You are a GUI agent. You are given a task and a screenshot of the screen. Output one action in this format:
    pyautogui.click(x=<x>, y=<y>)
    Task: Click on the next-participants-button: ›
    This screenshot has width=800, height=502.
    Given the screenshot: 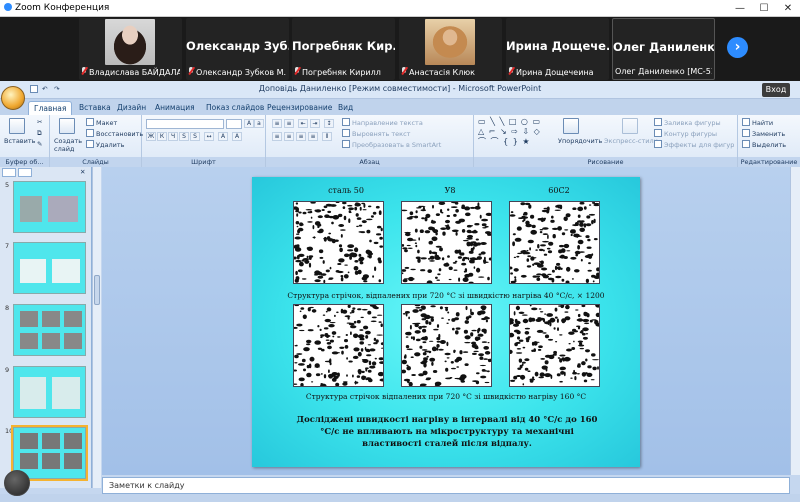 What is the action you would take?
    pyautogui.click(x=737, y=47)
    